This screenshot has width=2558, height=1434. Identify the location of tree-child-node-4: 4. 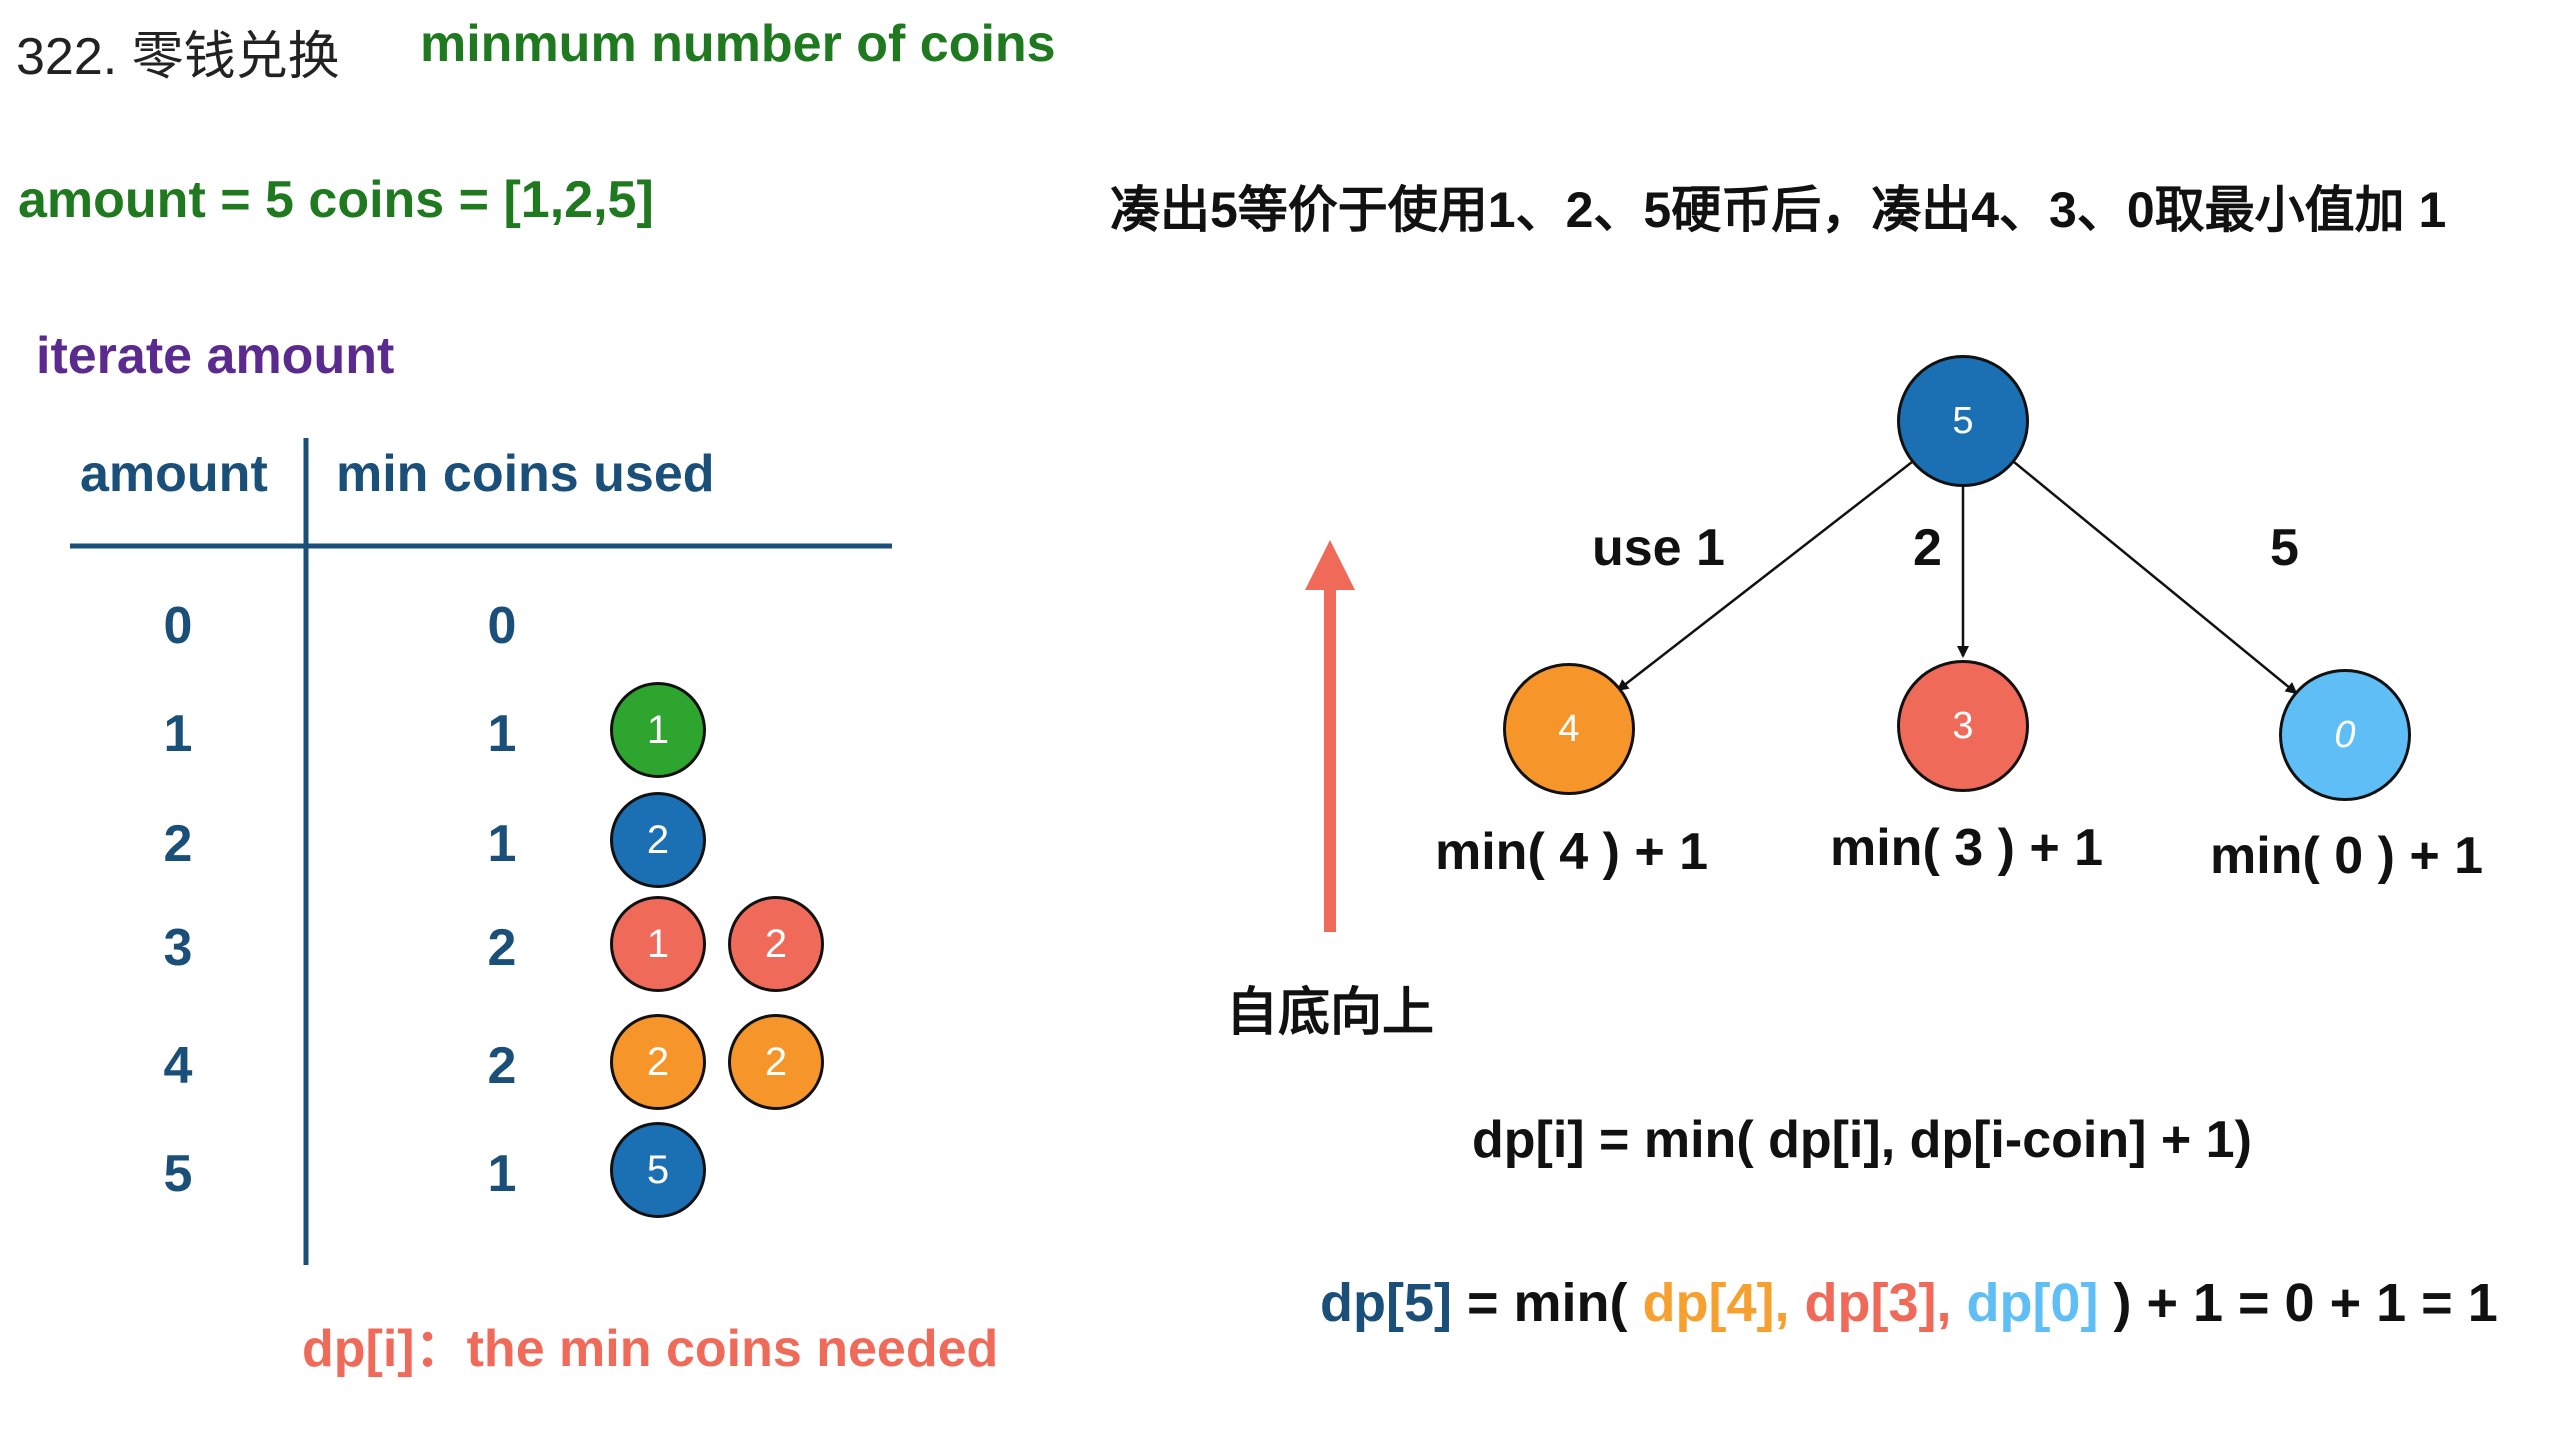
(1569, 729).